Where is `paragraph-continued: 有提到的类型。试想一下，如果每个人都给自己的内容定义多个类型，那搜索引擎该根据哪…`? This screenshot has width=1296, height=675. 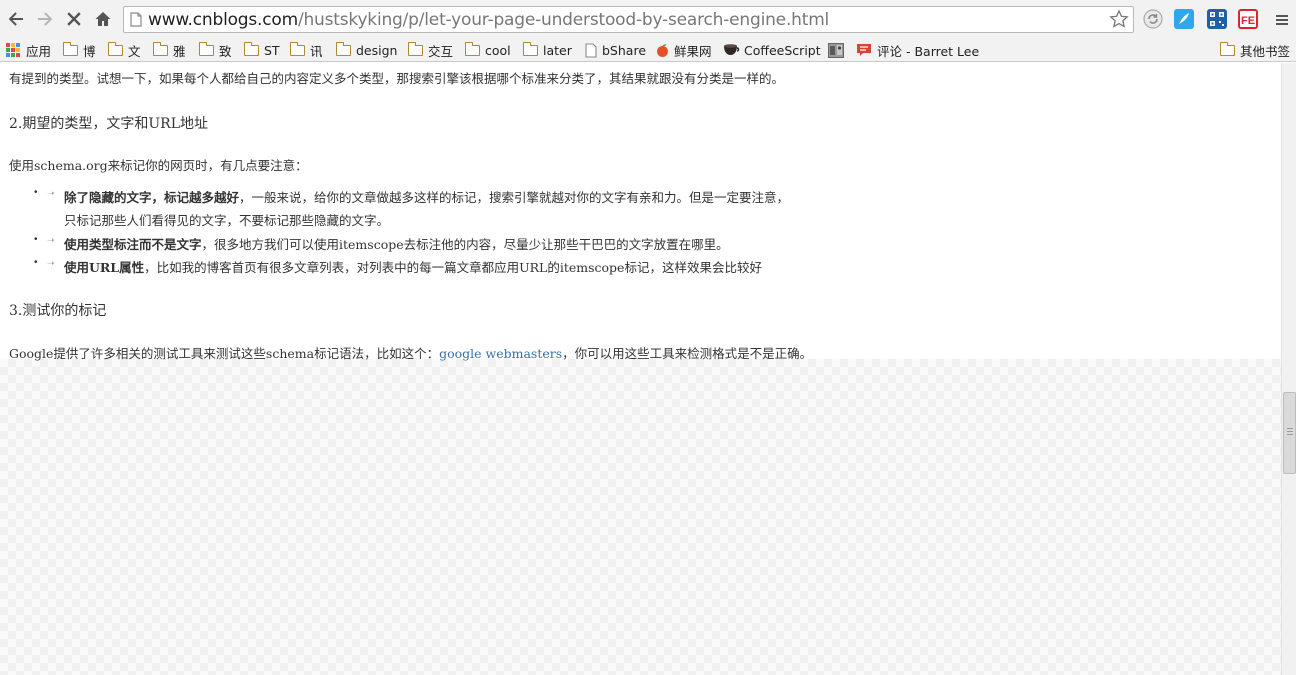
paragraph-continued: 有提到的类型。试想一下，如果每个人都给自己的内容定义多个类型，那搜索引擎该根据哪… is located at coordinates (397, 78).